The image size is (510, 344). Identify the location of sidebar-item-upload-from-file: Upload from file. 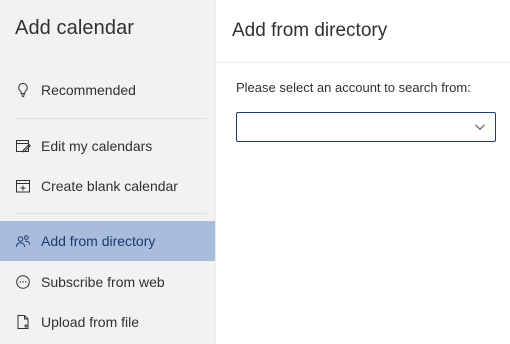
(107, 322).